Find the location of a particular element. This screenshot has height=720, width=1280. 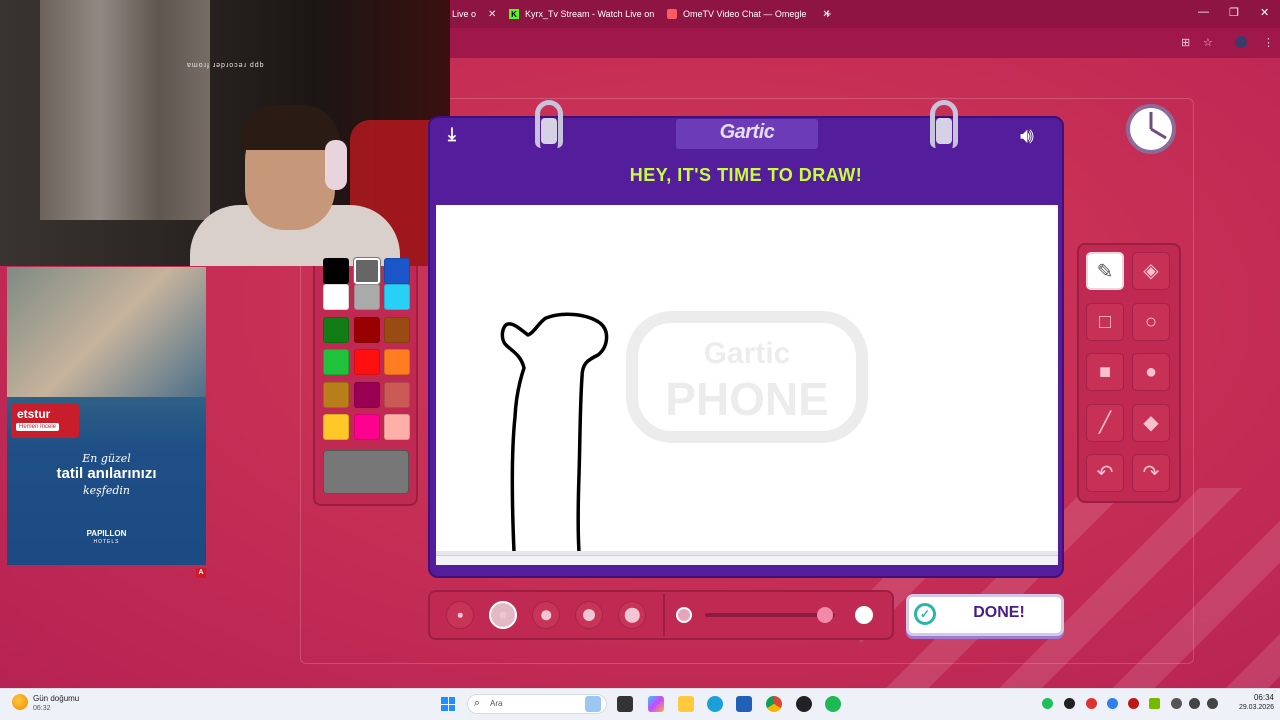

clip-left-body is located at coordinates (549, 131).